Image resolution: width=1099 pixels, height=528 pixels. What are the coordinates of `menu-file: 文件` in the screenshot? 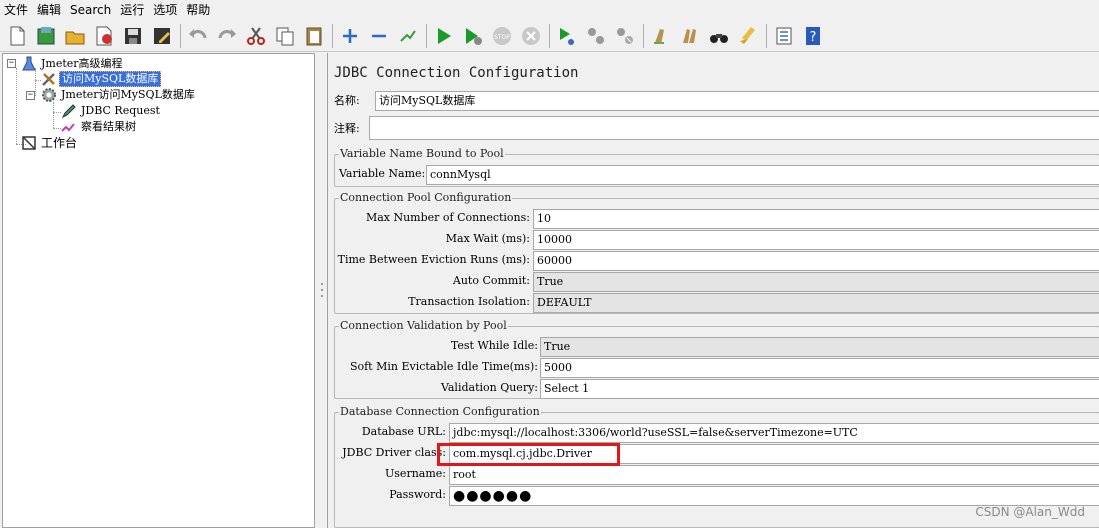 It's located at (16, 10).